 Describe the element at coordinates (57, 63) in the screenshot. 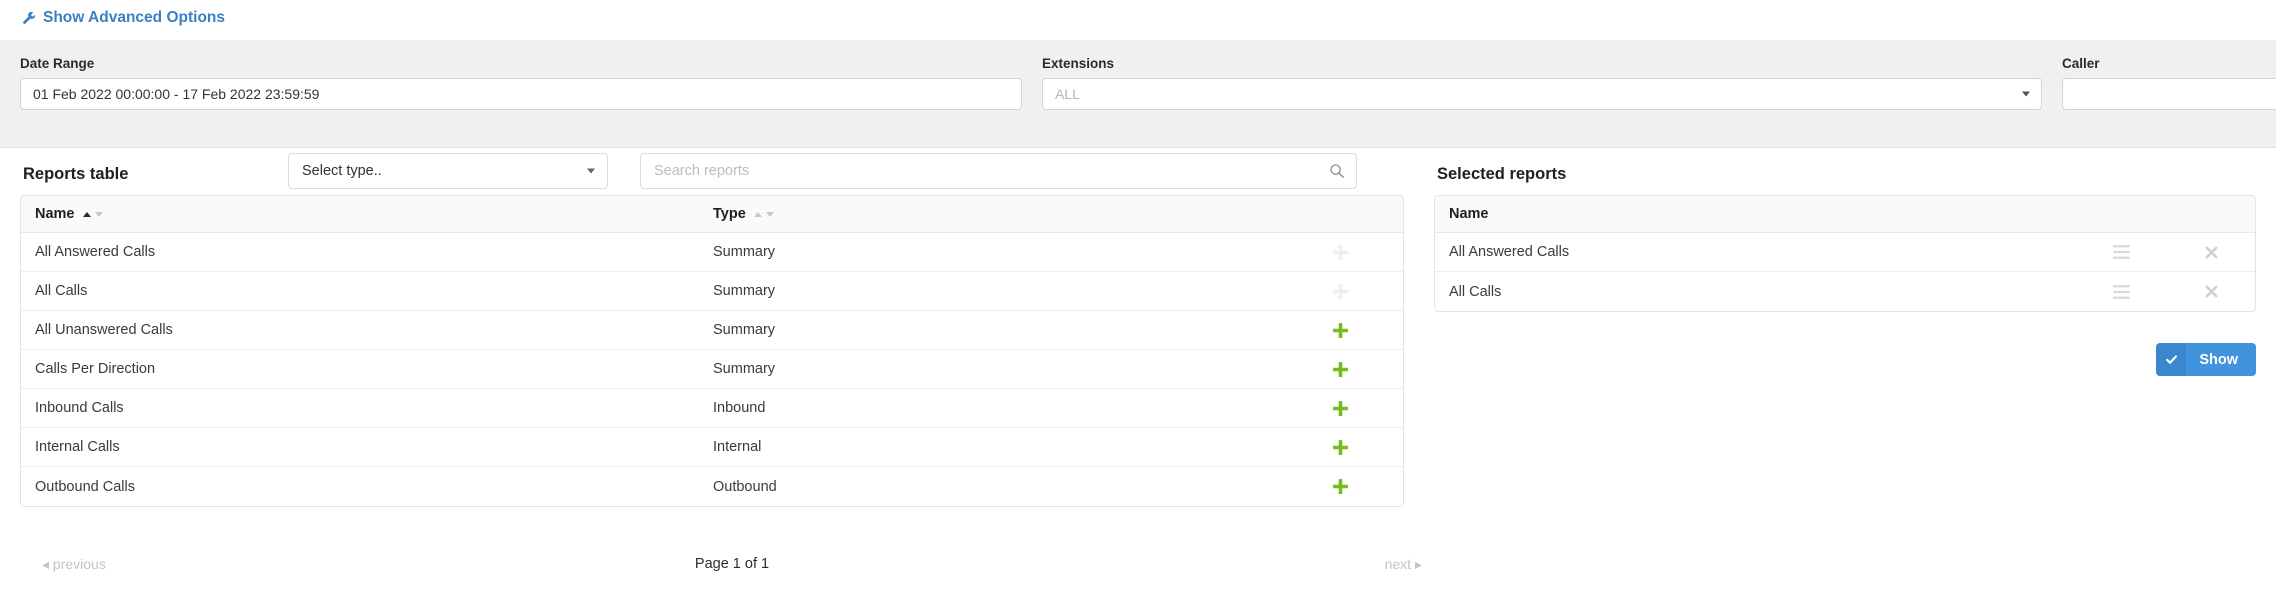

I see `date-range-label: Date Range` at that location.